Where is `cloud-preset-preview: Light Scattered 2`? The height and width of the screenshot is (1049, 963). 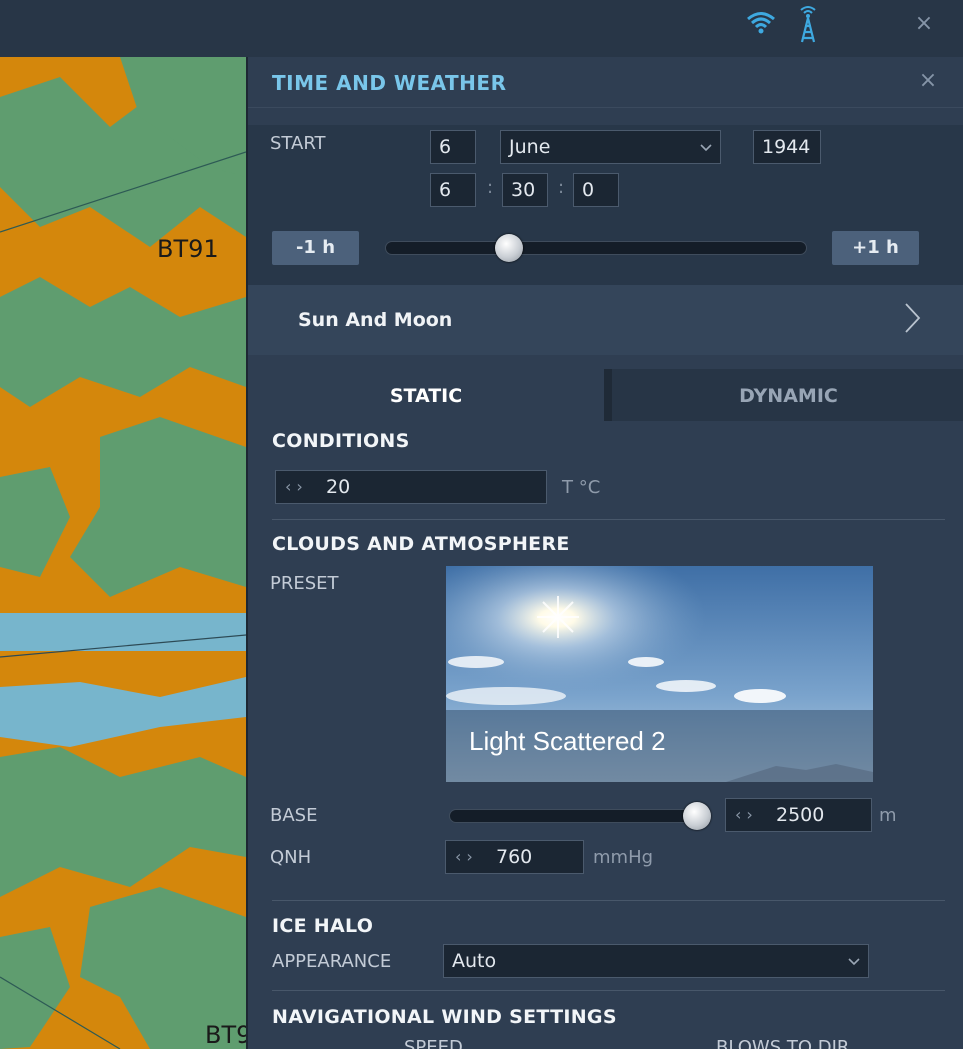 cloud-preset-preview: Light Scattered 2 is located at coordinates (659, 674).